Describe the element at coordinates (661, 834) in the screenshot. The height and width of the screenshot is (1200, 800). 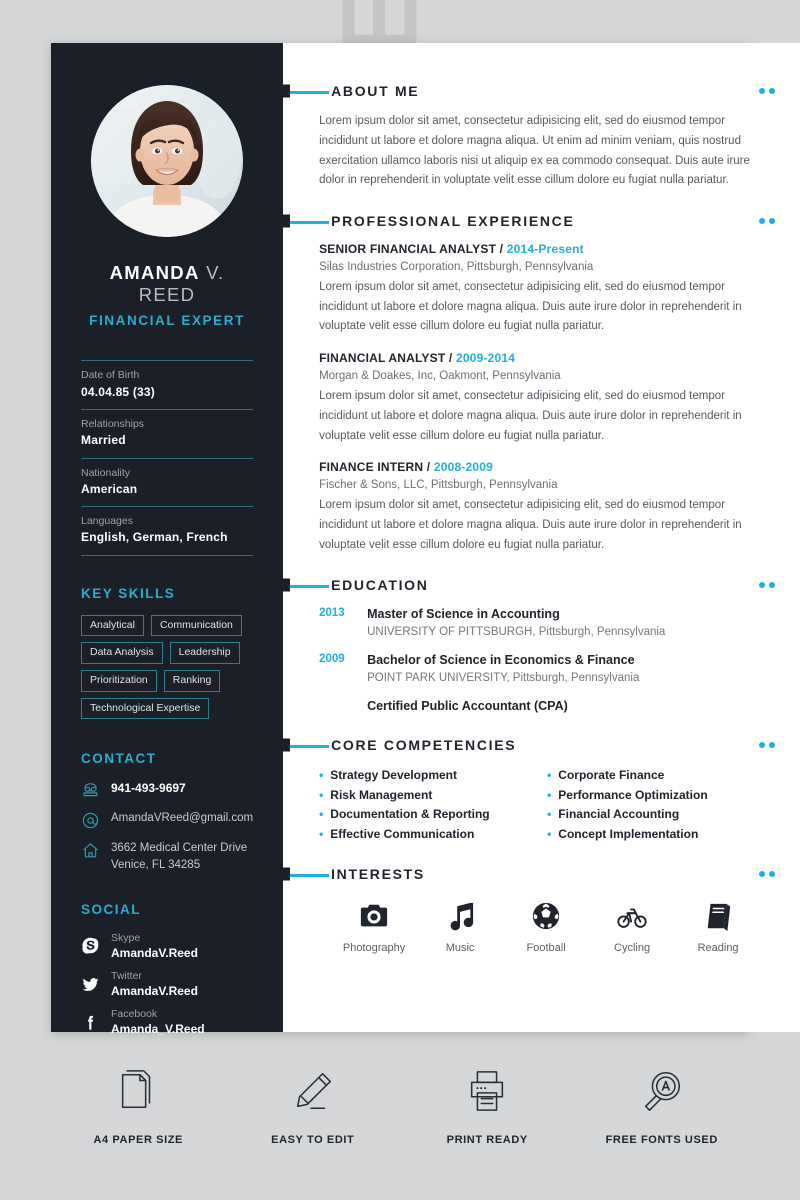
I see `competency-item: • Concept Implementation` at that location.